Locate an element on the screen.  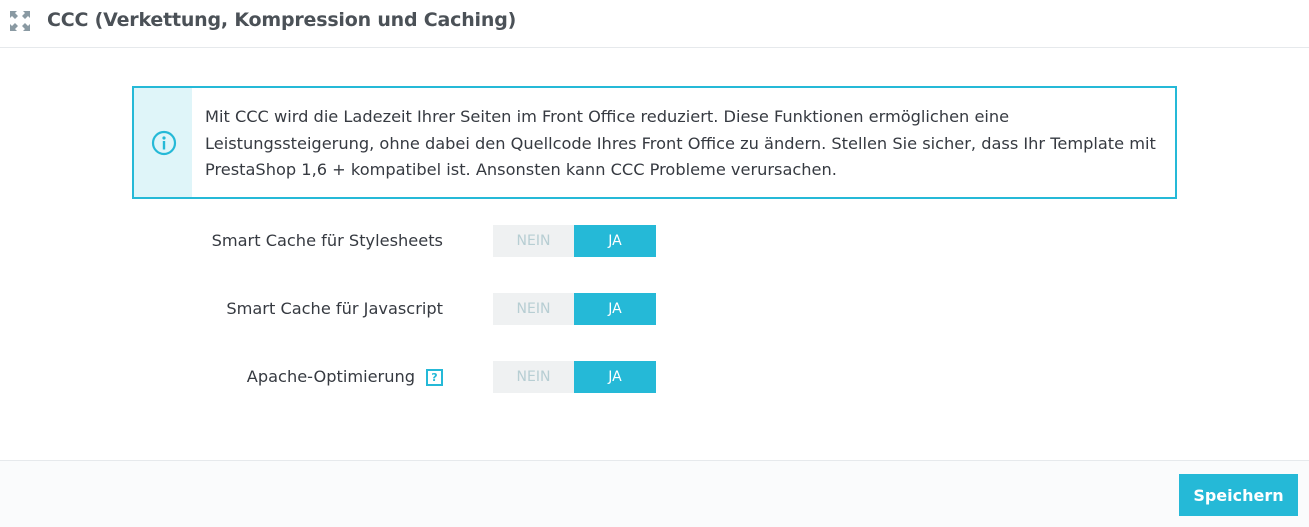
setting-label: Apache-Optimierung is located at coordinates (330, 376).